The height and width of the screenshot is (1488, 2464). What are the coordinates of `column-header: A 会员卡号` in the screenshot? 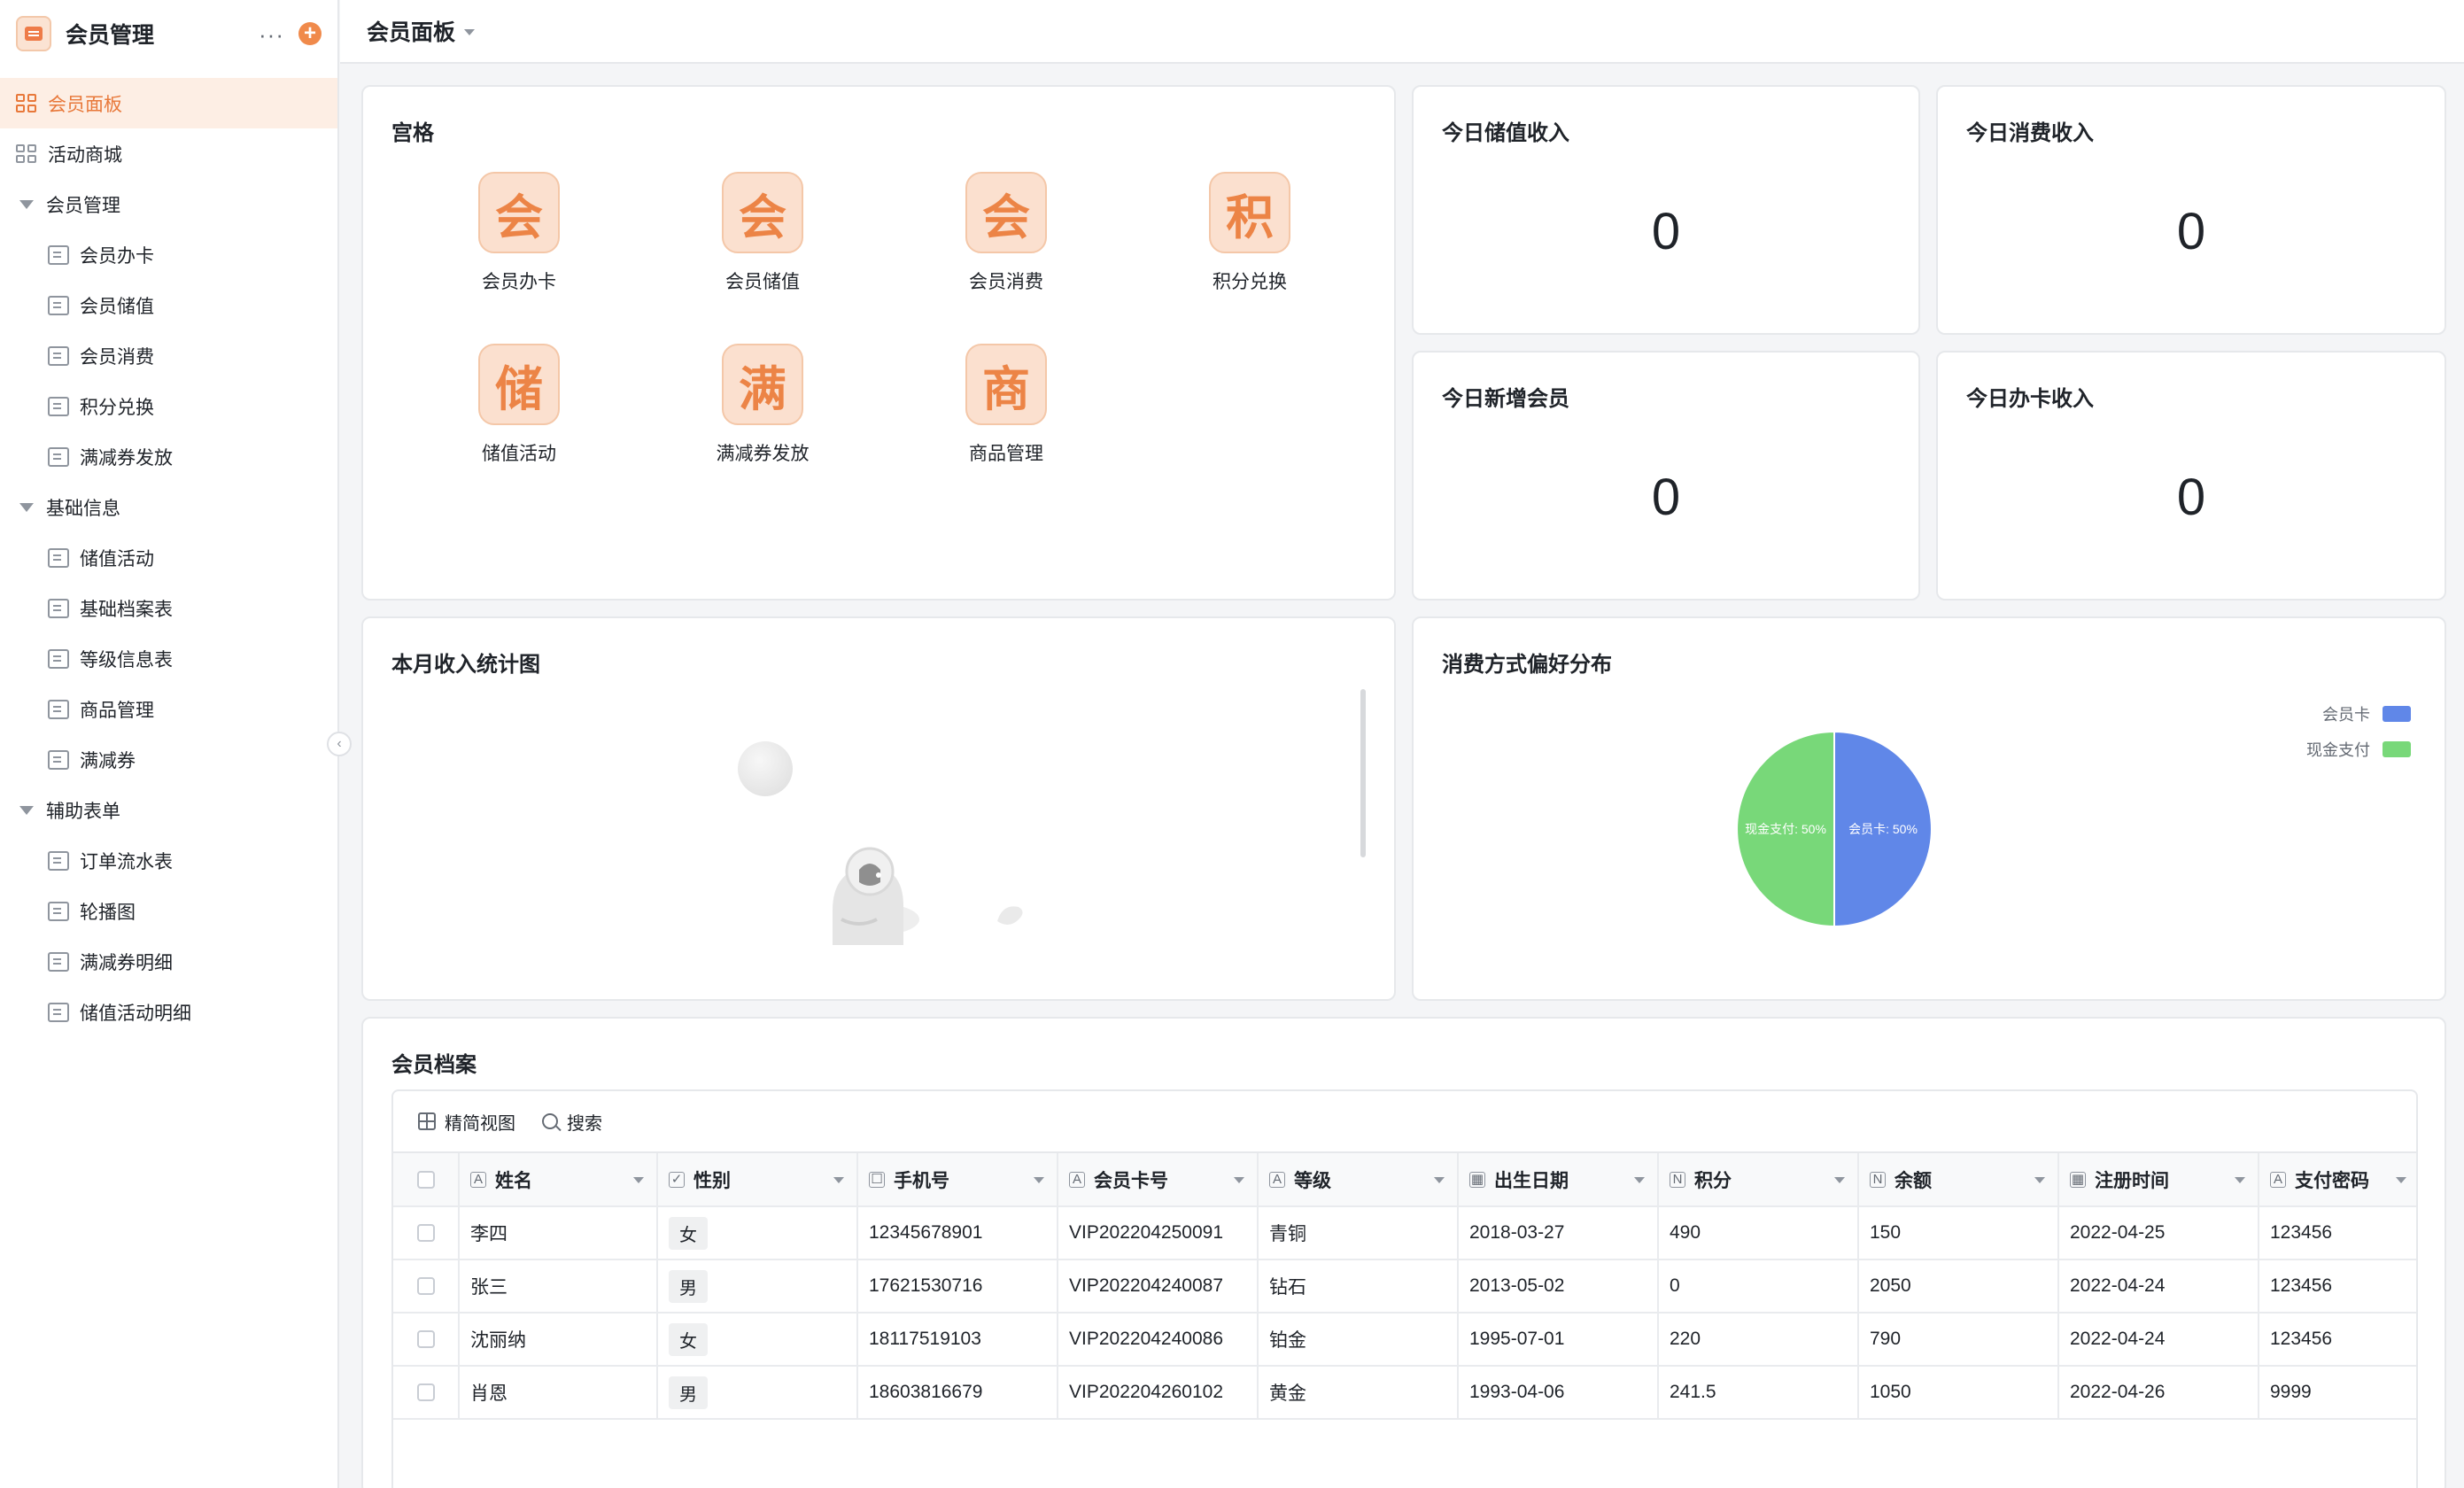 It's located at (1158, 1180).